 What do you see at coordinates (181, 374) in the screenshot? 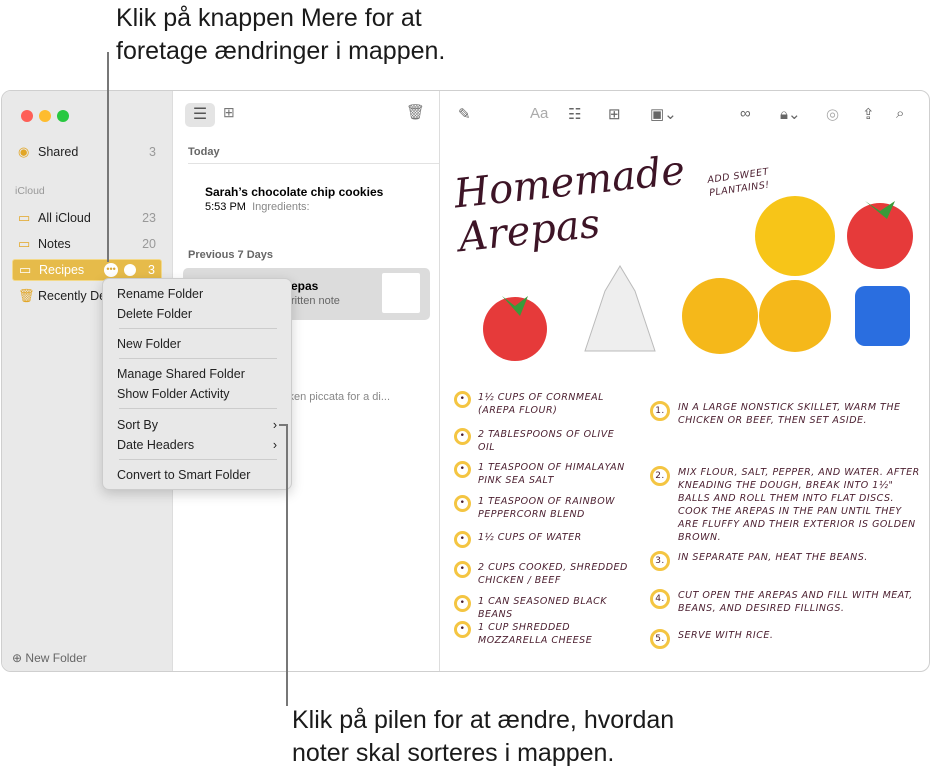
I see `label: Manage Shared Folder` at bounding box center [181, 374].